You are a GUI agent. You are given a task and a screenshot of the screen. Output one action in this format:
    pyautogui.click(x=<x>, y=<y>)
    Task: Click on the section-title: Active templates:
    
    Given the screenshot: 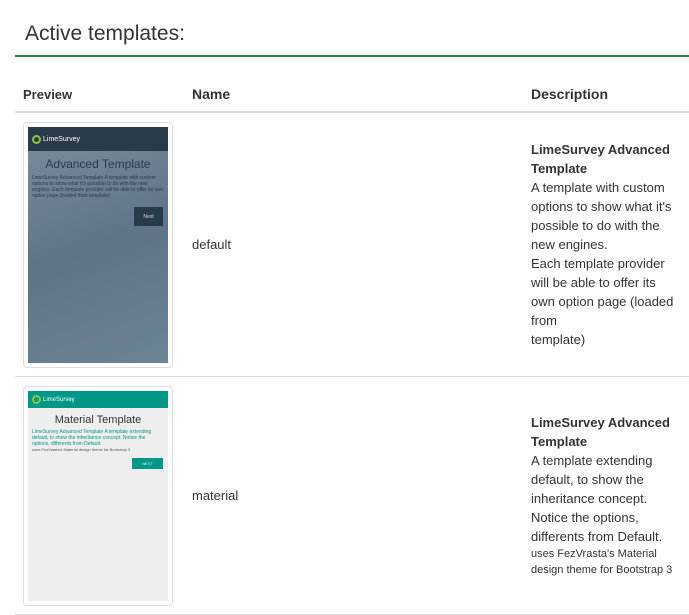 What is the action you would take?
    pyautogui.click(x=352, y=28)
    